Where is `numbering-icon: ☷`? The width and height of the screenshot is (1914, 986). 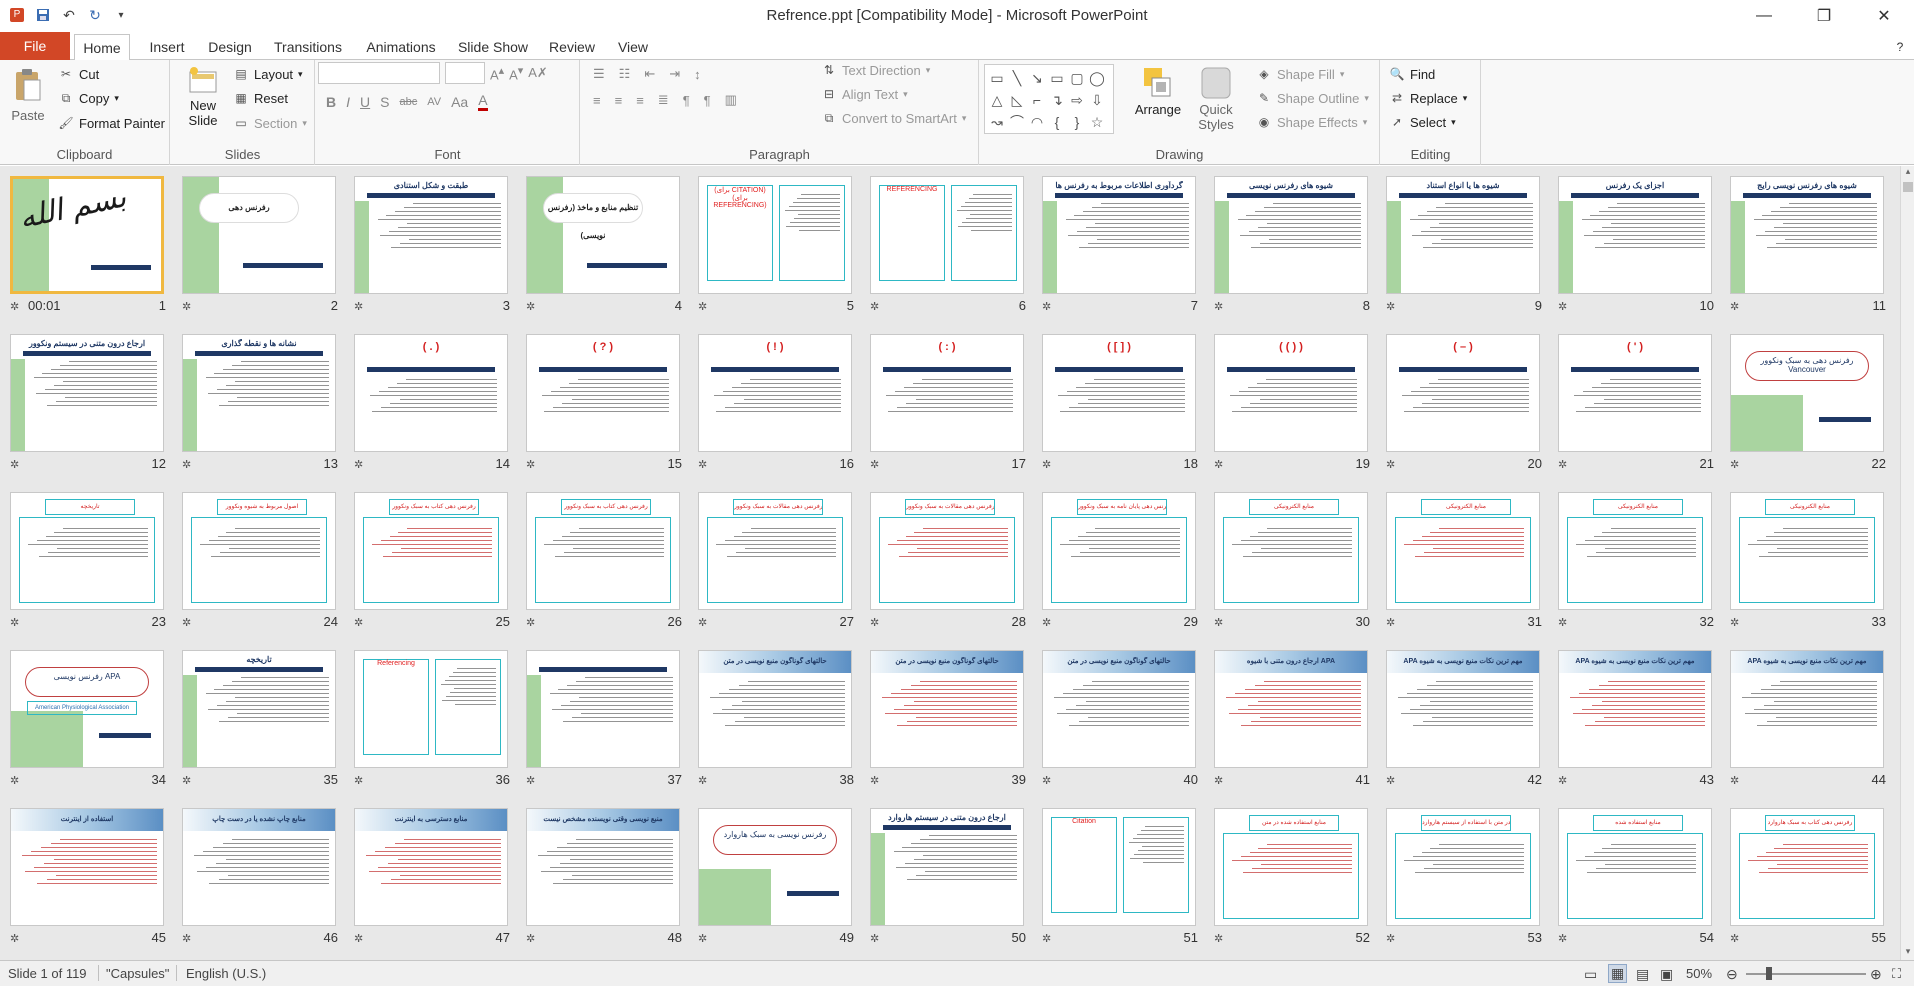 numbering-icon: ☷ is located at coordinates (625, 74).